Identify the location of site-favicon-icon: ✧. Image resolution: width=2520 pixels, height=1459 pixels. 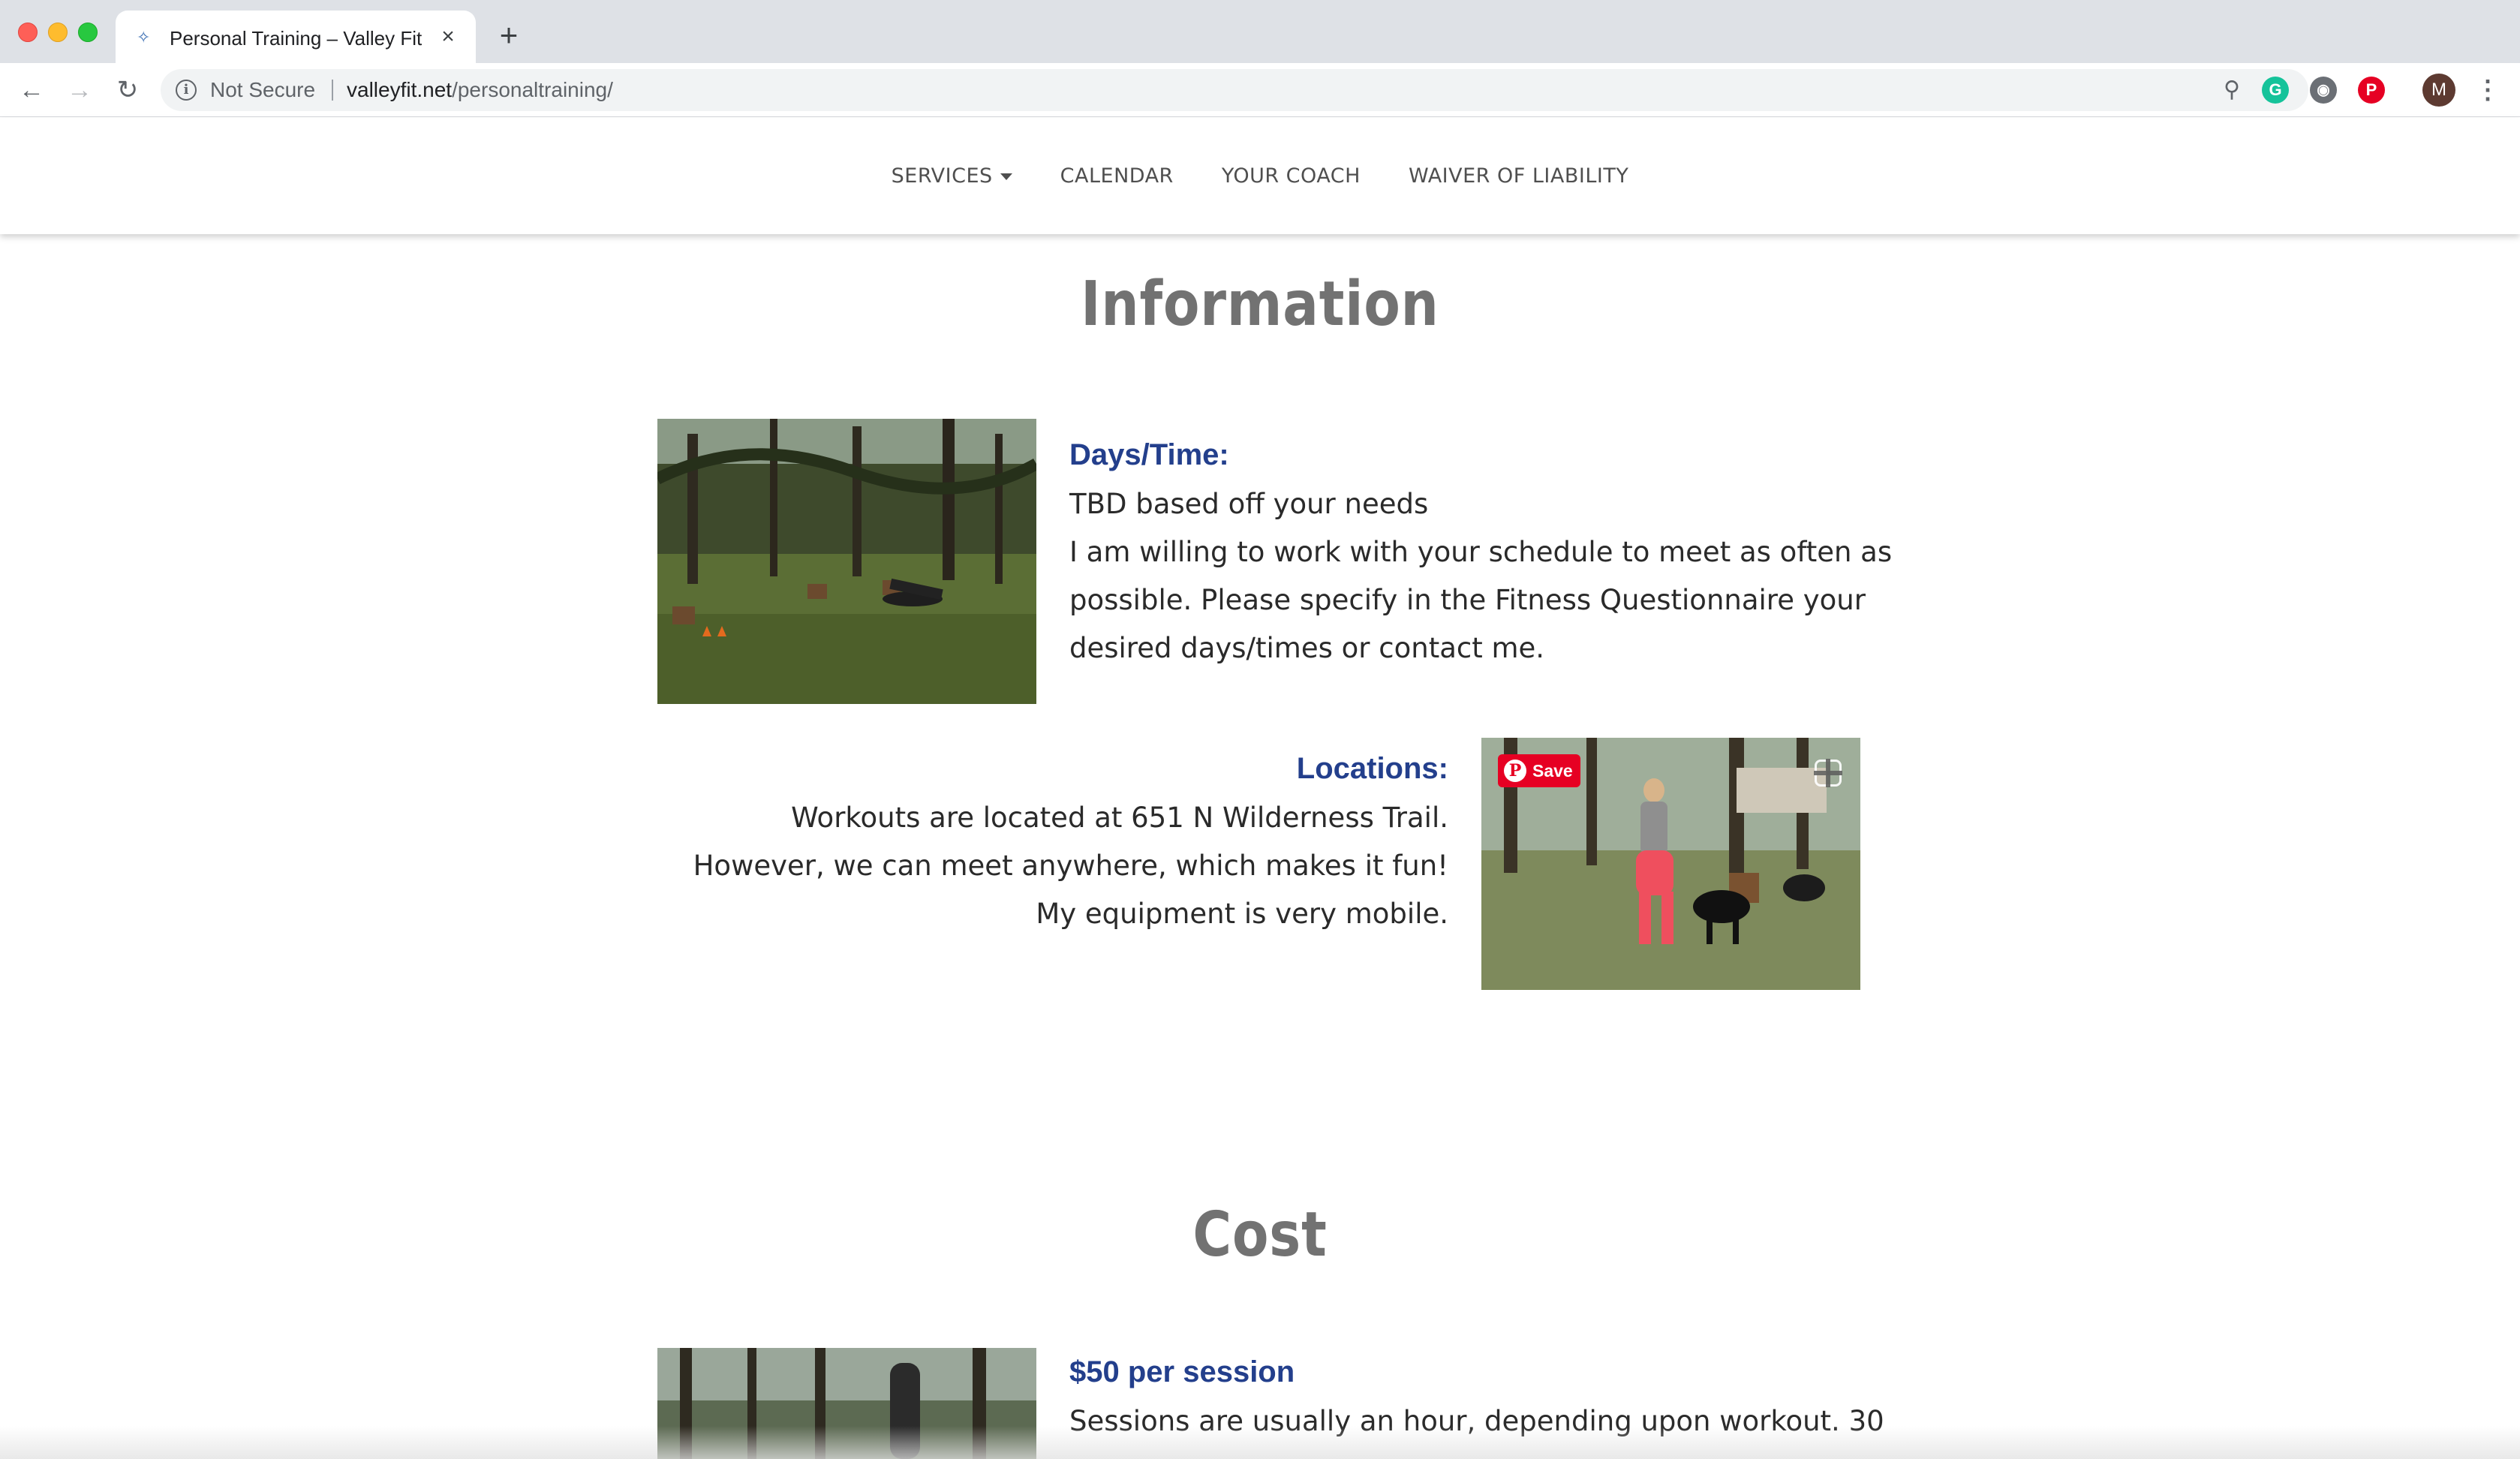
(144, 38).